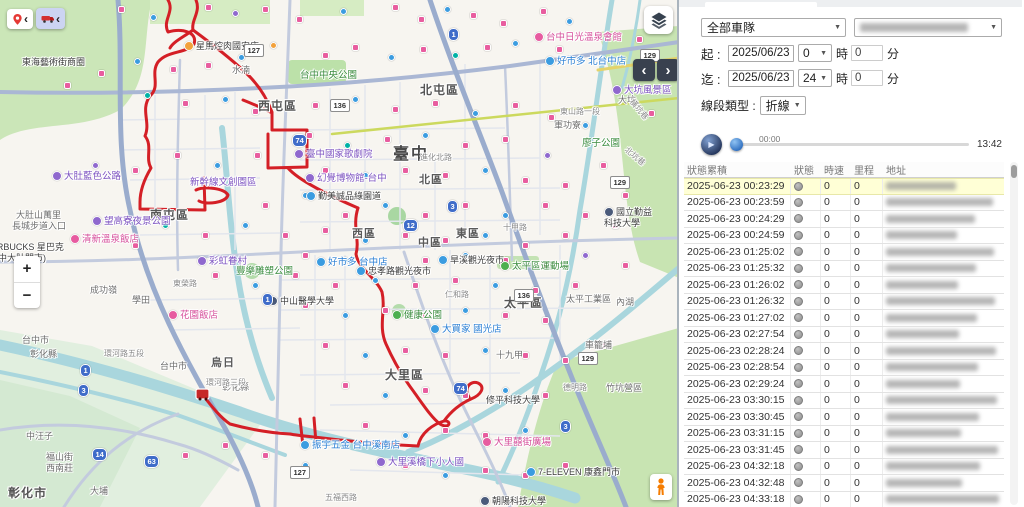 Image resolution: width=1024 pixels, height=507 pixels. I want to click on vehicle-panel-toggle: ‹, so click(50, 18).